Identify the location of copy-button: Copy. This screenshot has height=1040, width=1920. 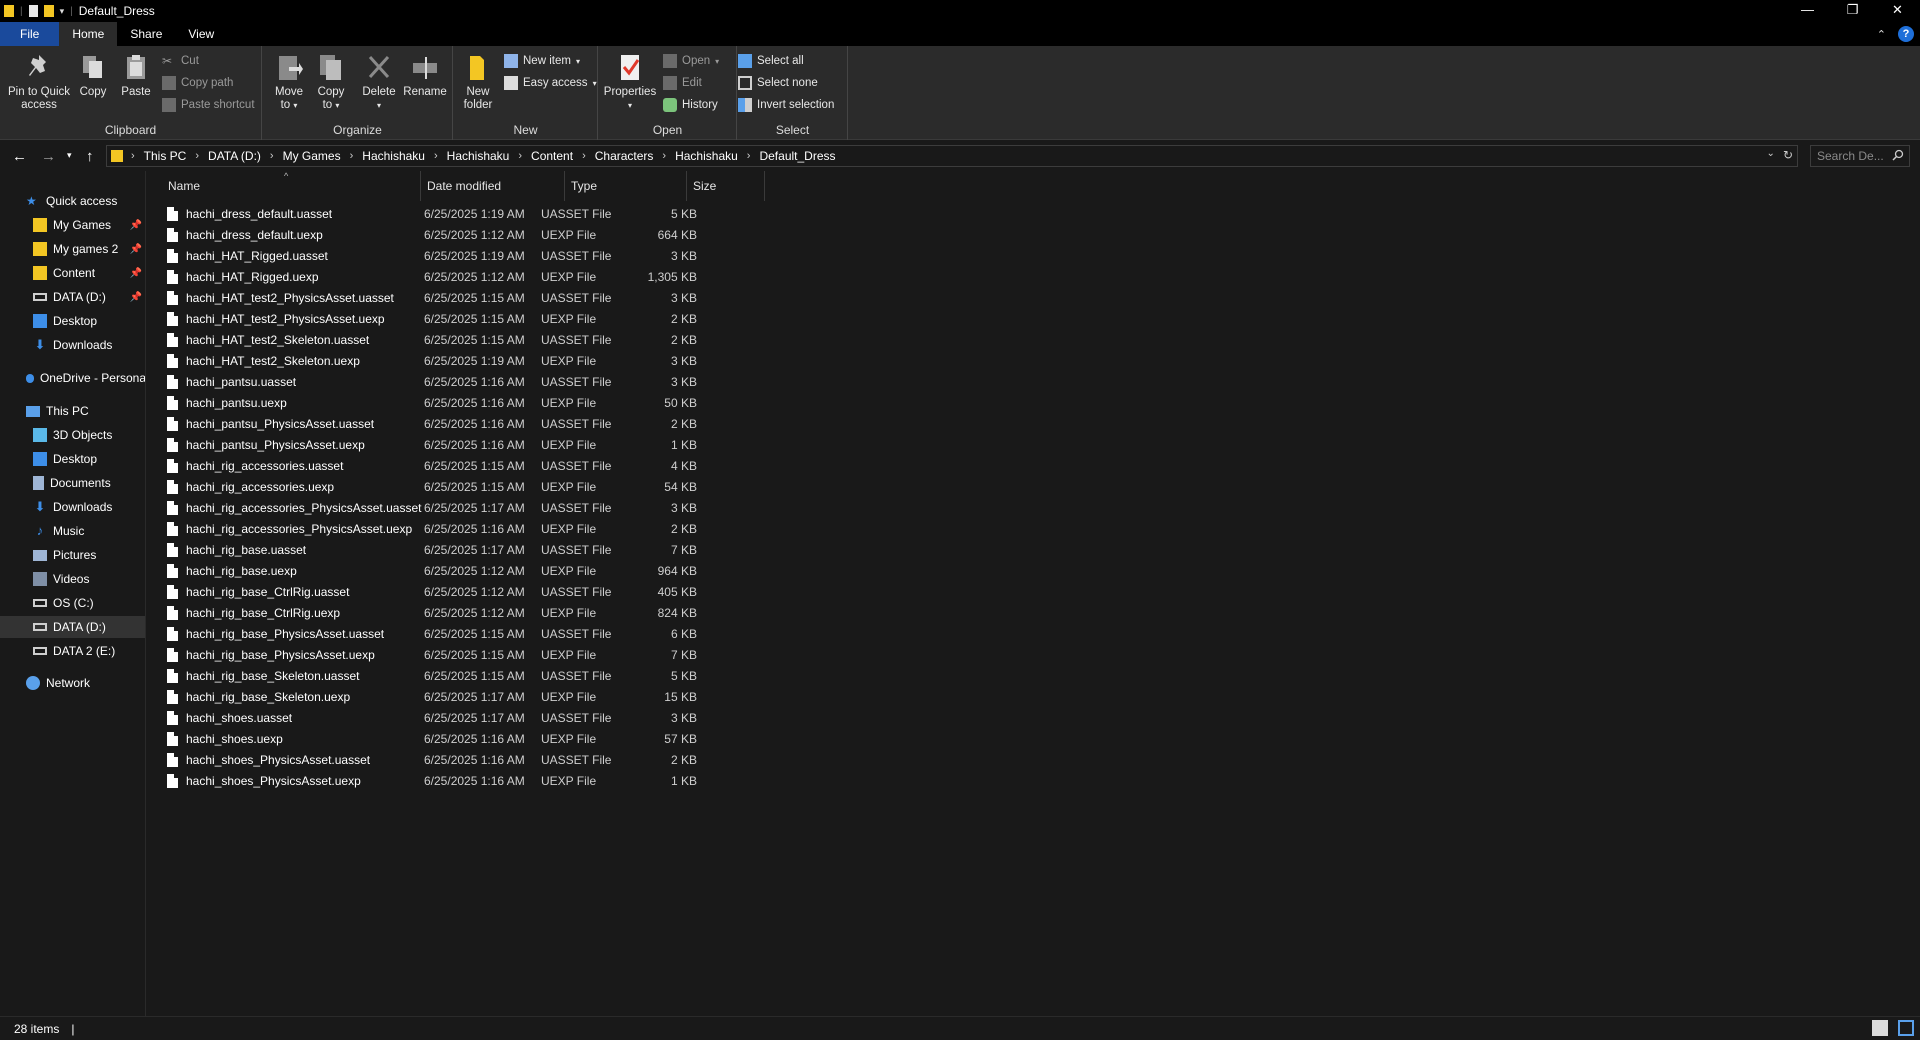
(93, 75).